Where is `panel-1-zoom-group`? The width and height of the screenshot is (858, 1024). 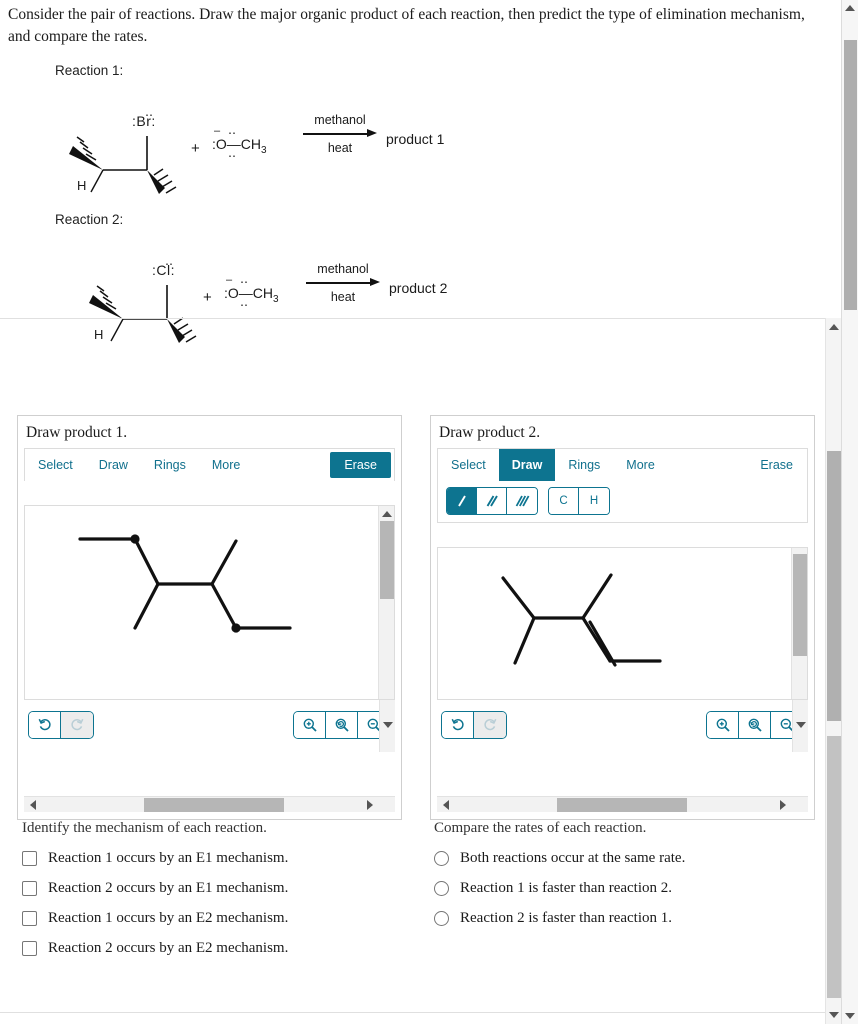
panel-1-zoom-group is located at coordinates (342, 724).